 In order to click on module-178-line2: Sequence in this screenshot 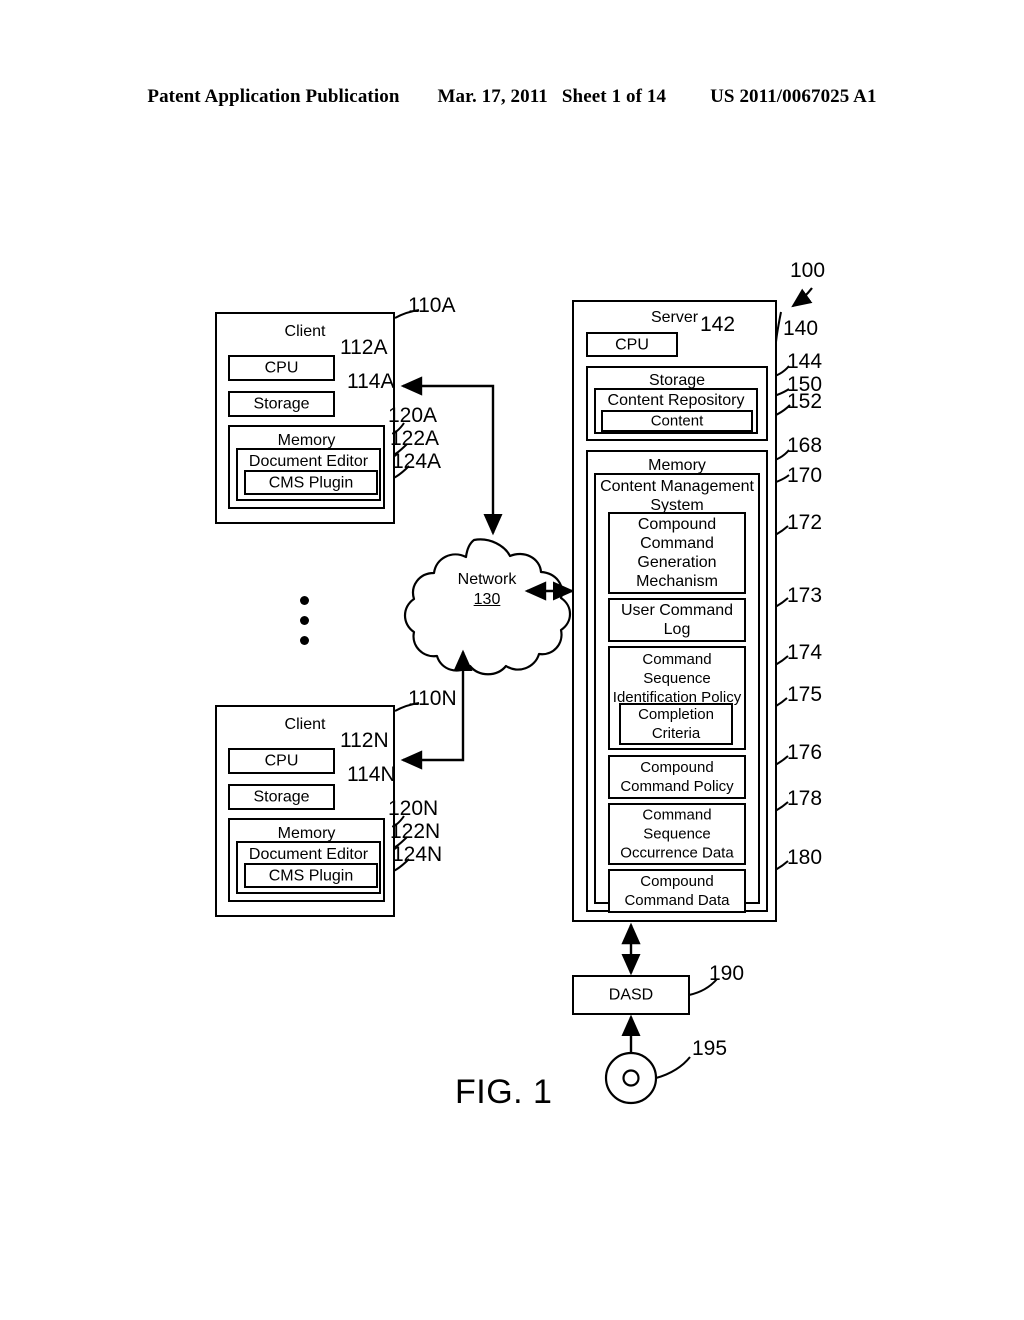, I will do `click(677, 834)`.